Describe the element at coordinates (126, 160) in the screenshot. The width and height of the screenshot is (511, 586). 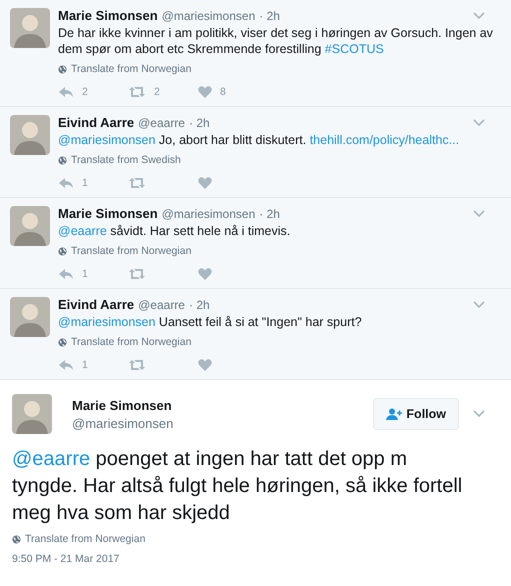
I see `translate-link: Translate from Swedish` at that location.